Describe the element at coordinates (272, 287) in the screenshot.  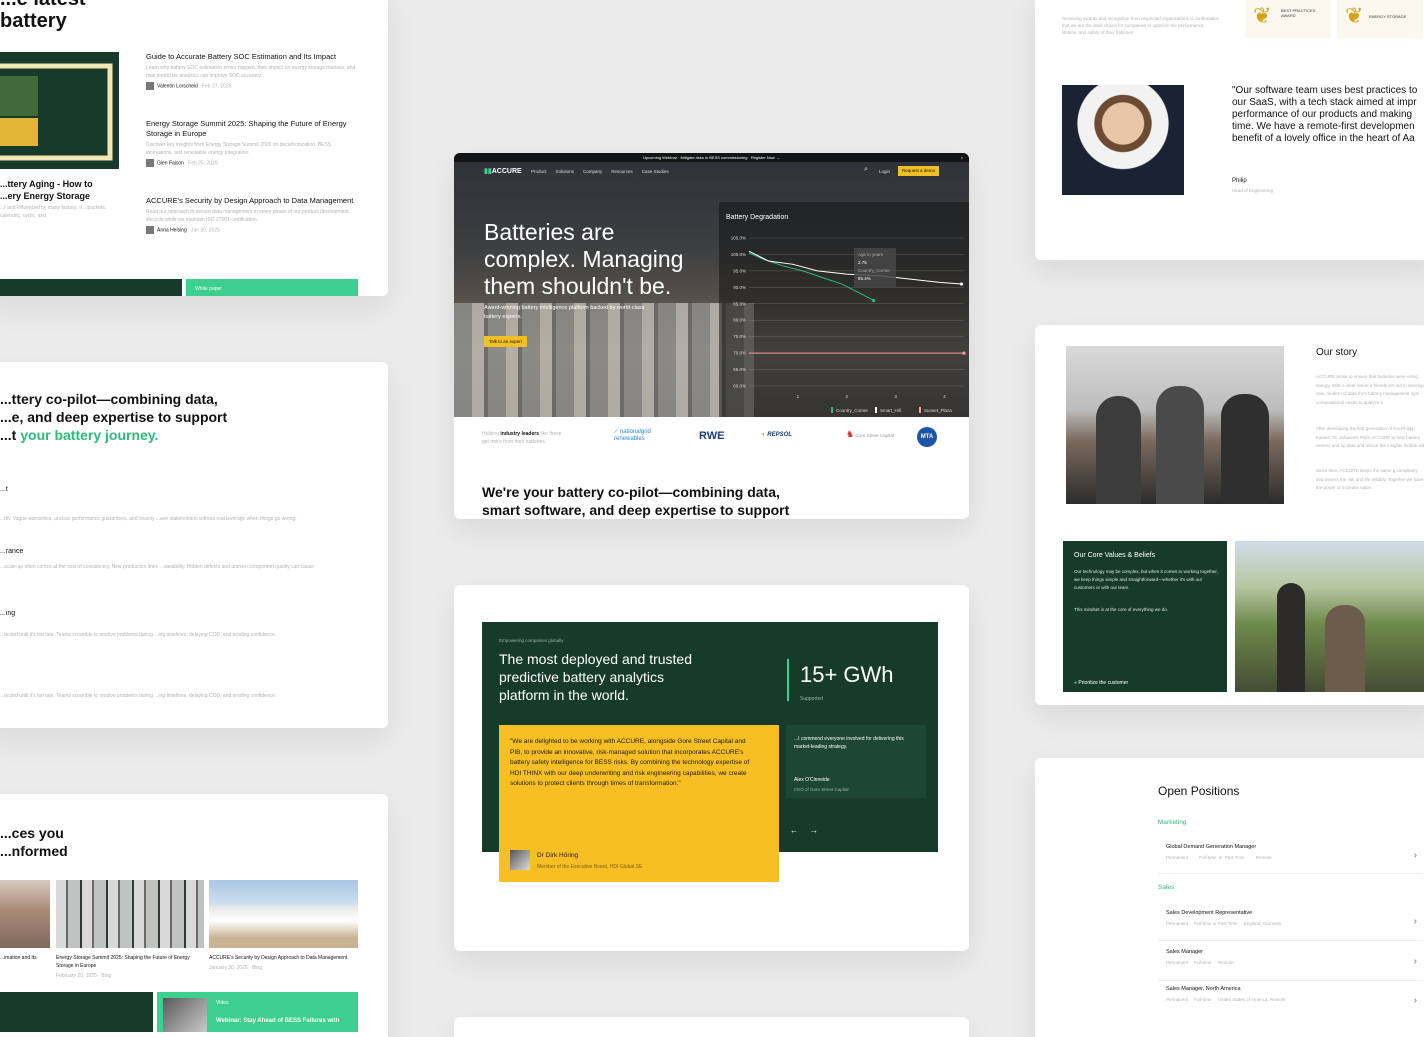
I see `whitepaper-tile: White paper` at that location.